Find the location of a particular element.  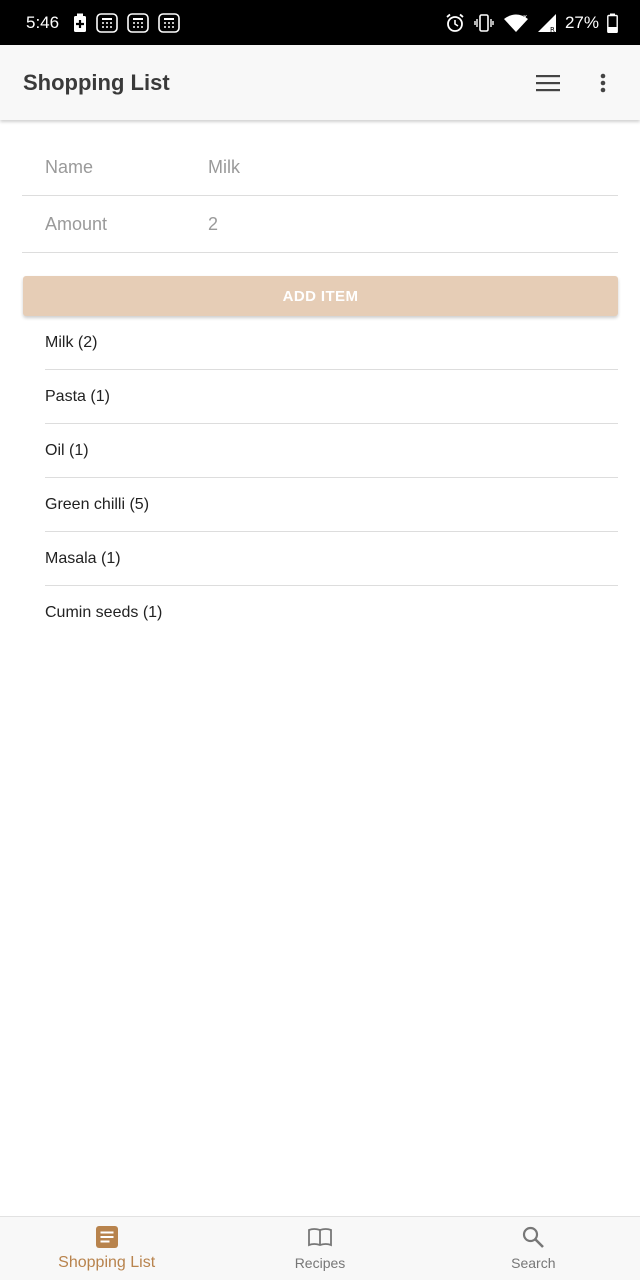

page-title: Shopping List is located at coordinates (96, 82).